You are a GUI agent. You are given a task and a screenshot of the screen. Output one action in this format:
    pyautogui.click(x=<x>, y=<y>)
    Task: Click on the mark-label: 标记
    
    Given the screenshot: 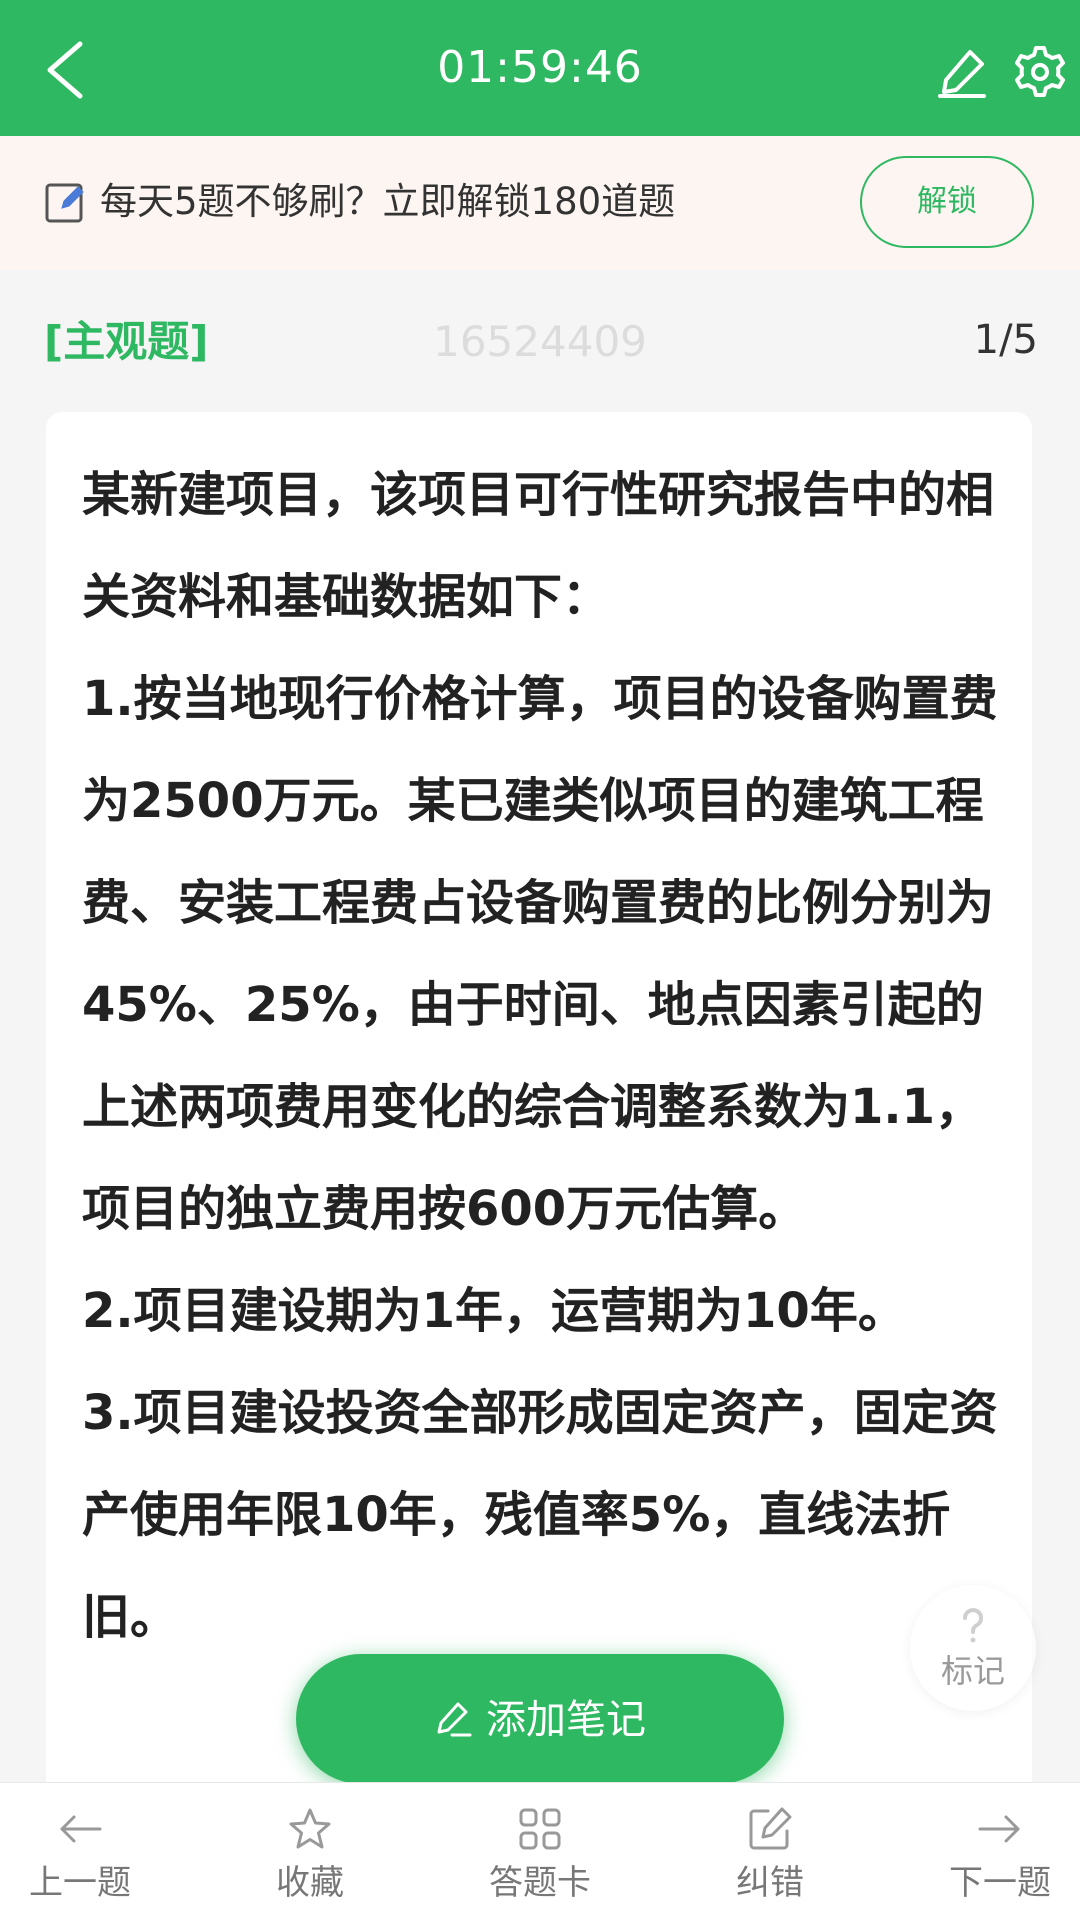 What is the action you would take?
    pyautogui.click(x=972, y=1671)
    